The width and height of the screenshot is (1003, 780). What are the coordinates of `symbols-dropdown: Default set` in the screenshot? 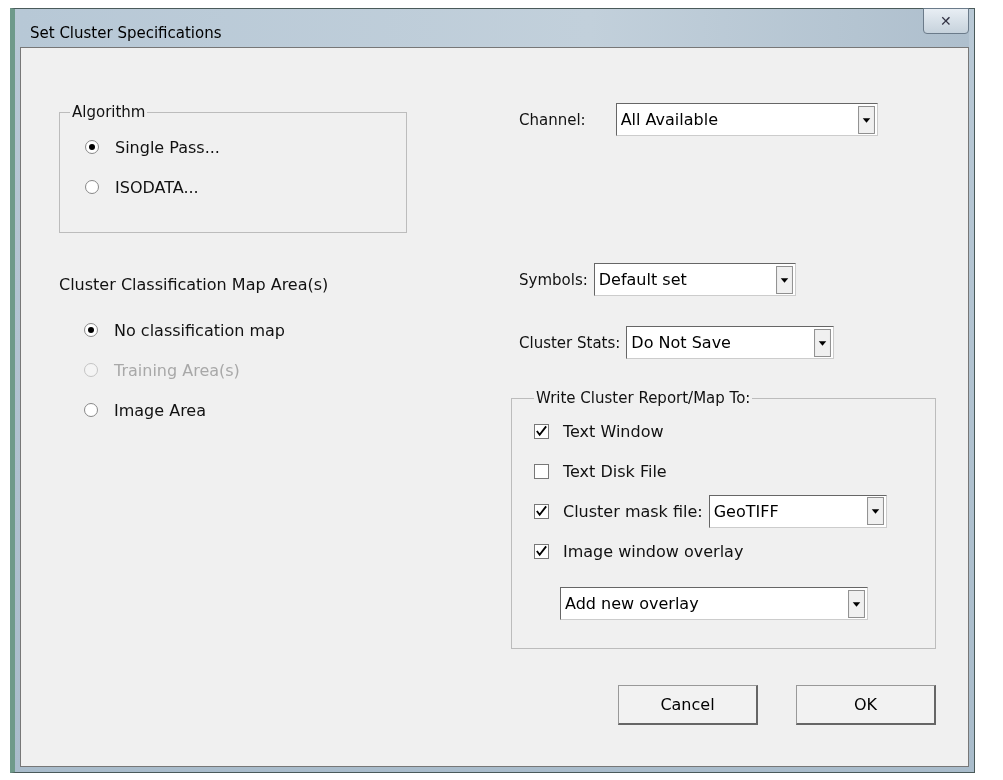 It's located at (694, 279).